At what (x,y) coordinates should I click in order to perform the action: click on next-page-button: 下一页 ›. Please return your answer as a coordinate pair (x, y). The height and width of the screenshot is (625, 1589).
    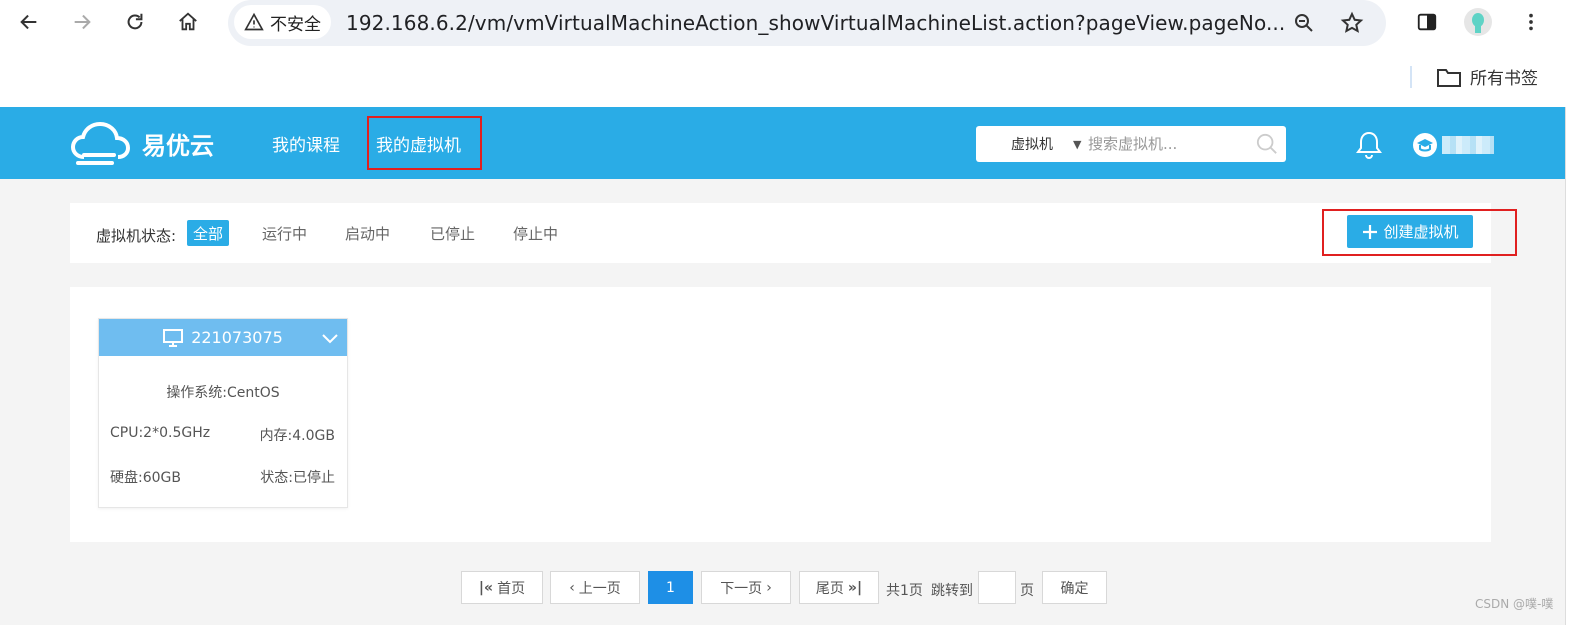
    Looking at the image, I should click on (746, 587).